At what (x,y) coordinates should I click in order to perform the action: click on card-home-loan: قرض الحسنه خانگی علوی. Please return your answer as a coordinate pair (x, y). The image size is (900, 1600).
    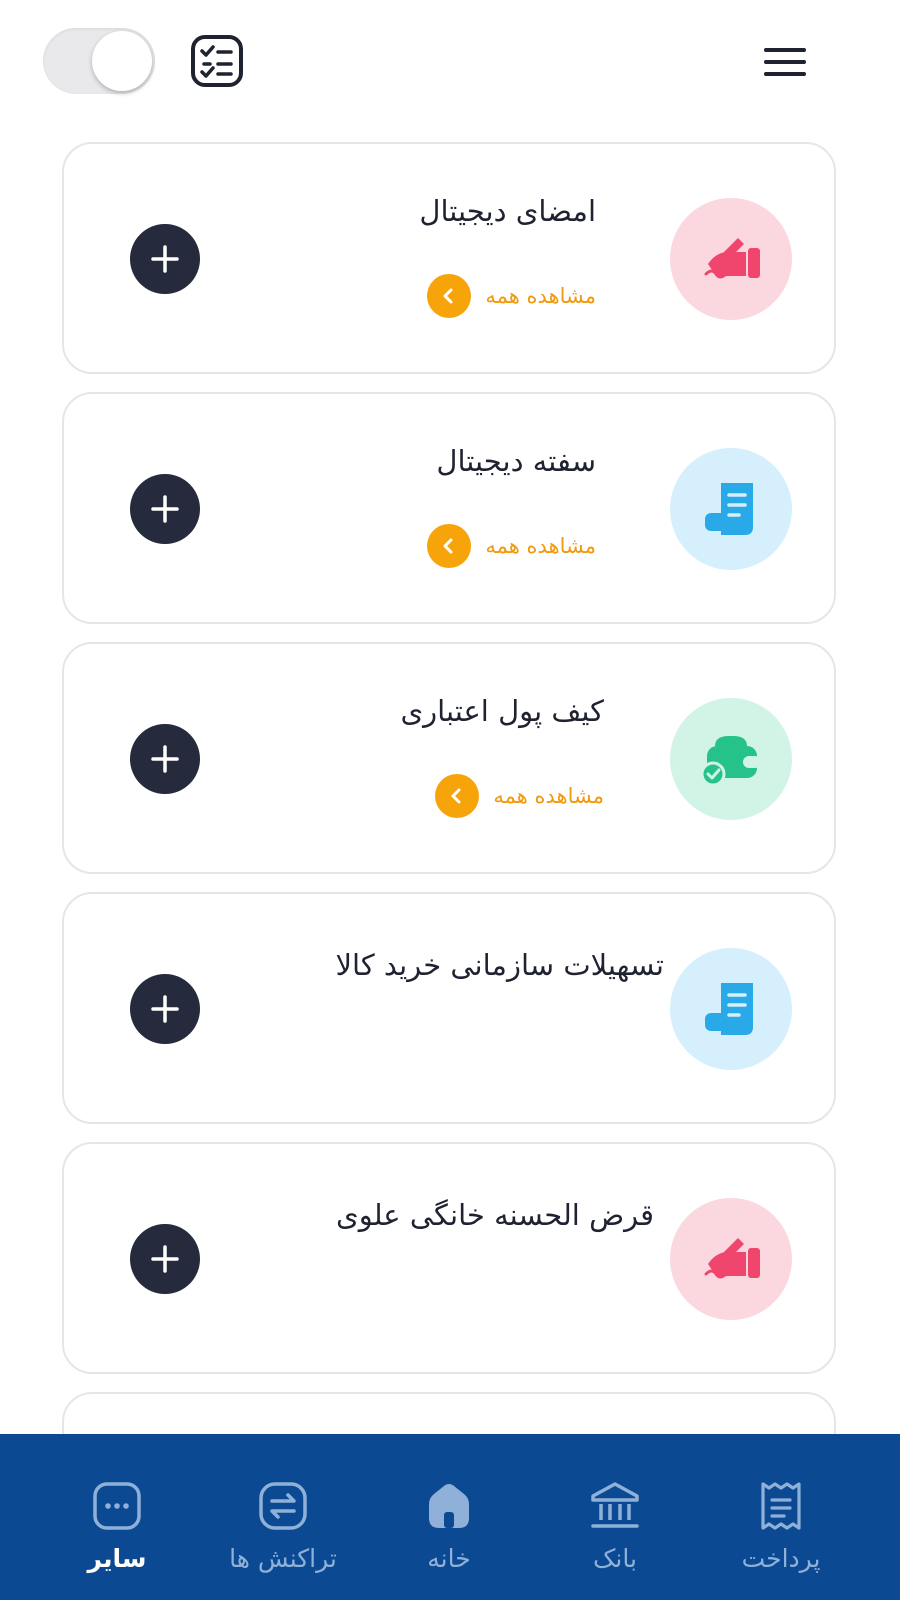
    Looking at the image, I should click on (449, 1258).